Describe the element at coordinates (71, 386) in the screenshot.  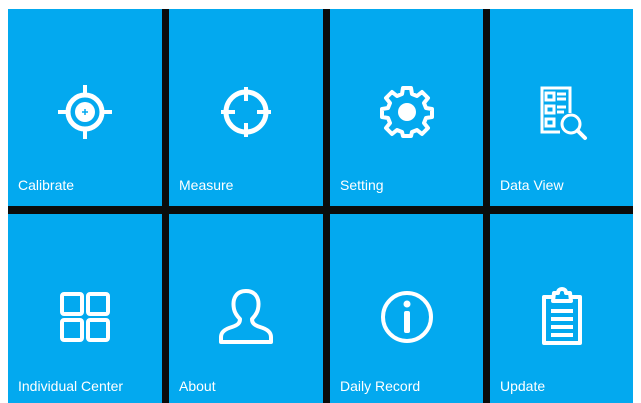
I see `individual-center-label: Individual Center` at that location.